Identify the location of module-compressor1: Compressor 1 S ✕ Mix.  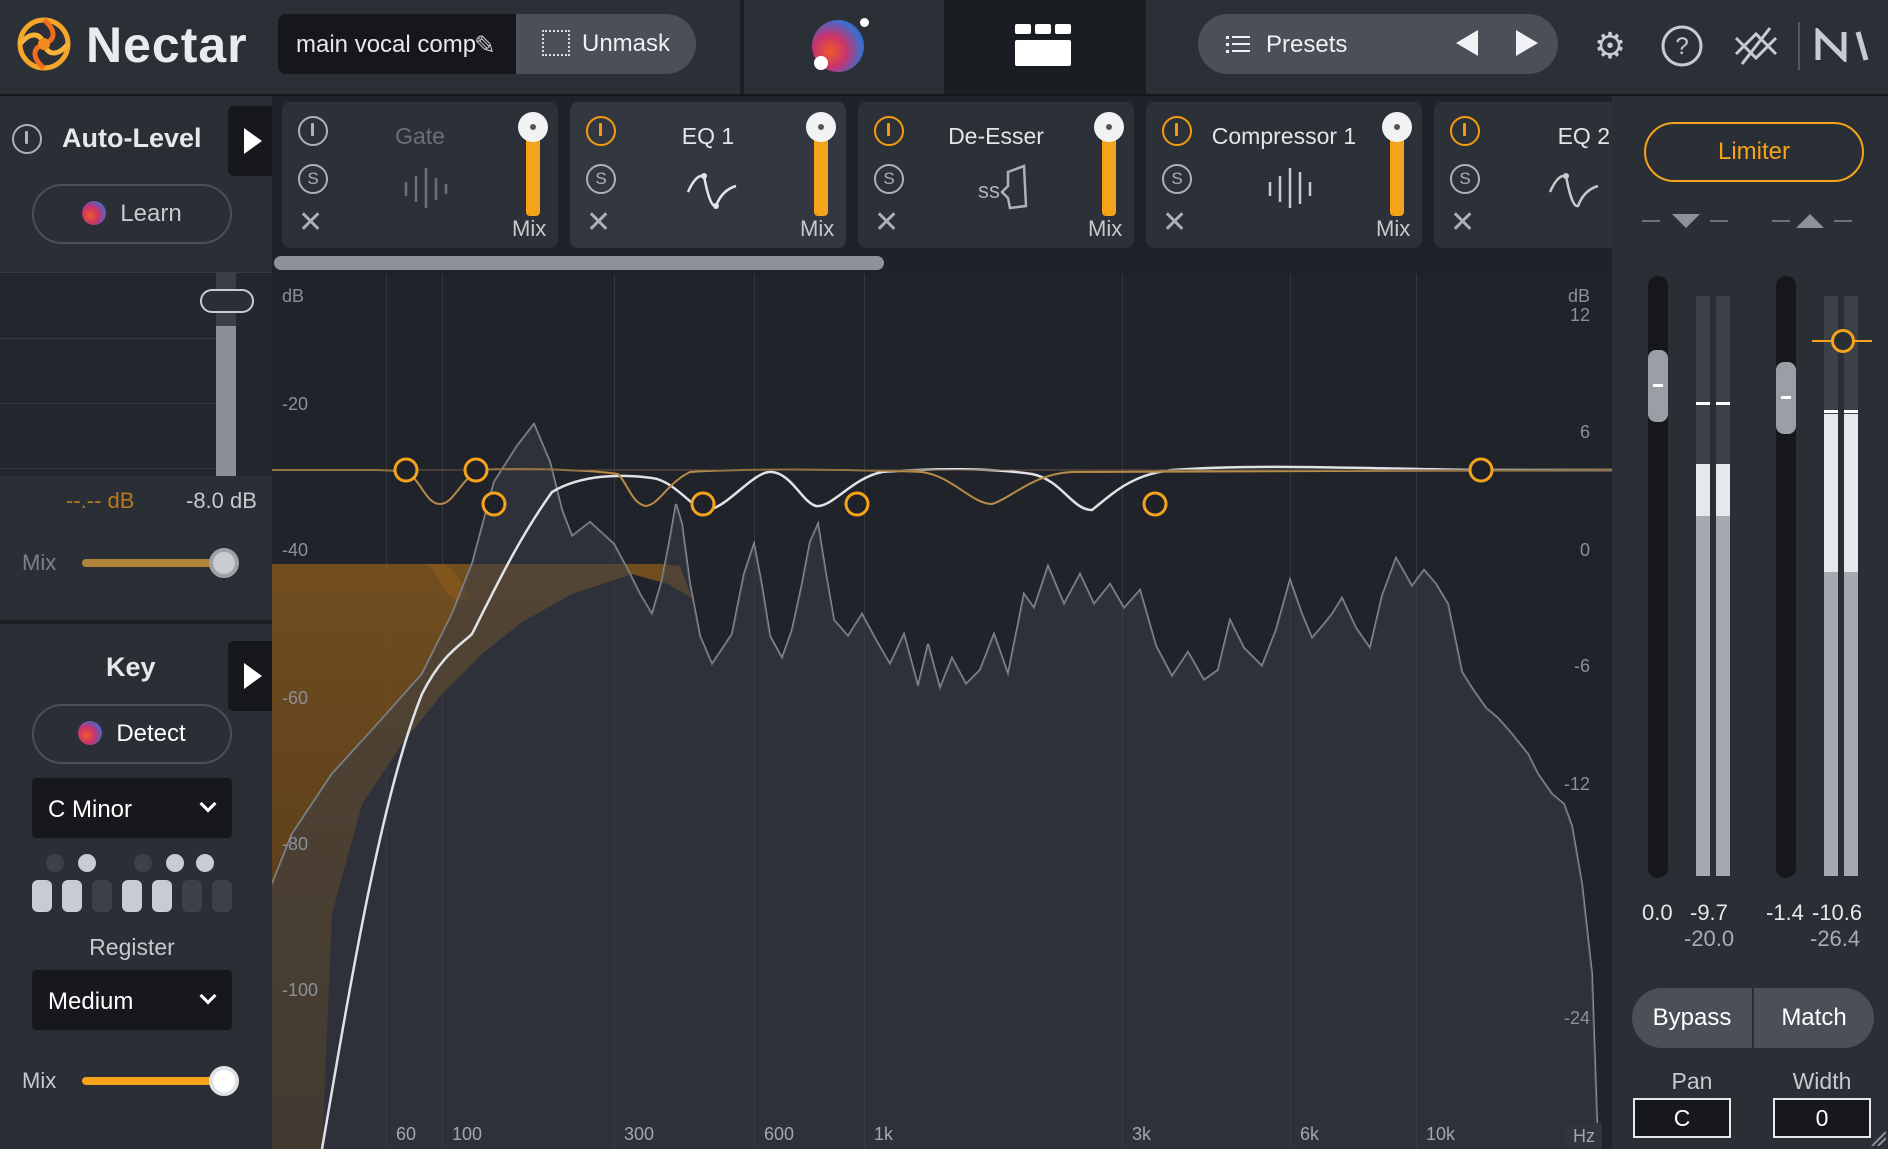
(1284, 175).